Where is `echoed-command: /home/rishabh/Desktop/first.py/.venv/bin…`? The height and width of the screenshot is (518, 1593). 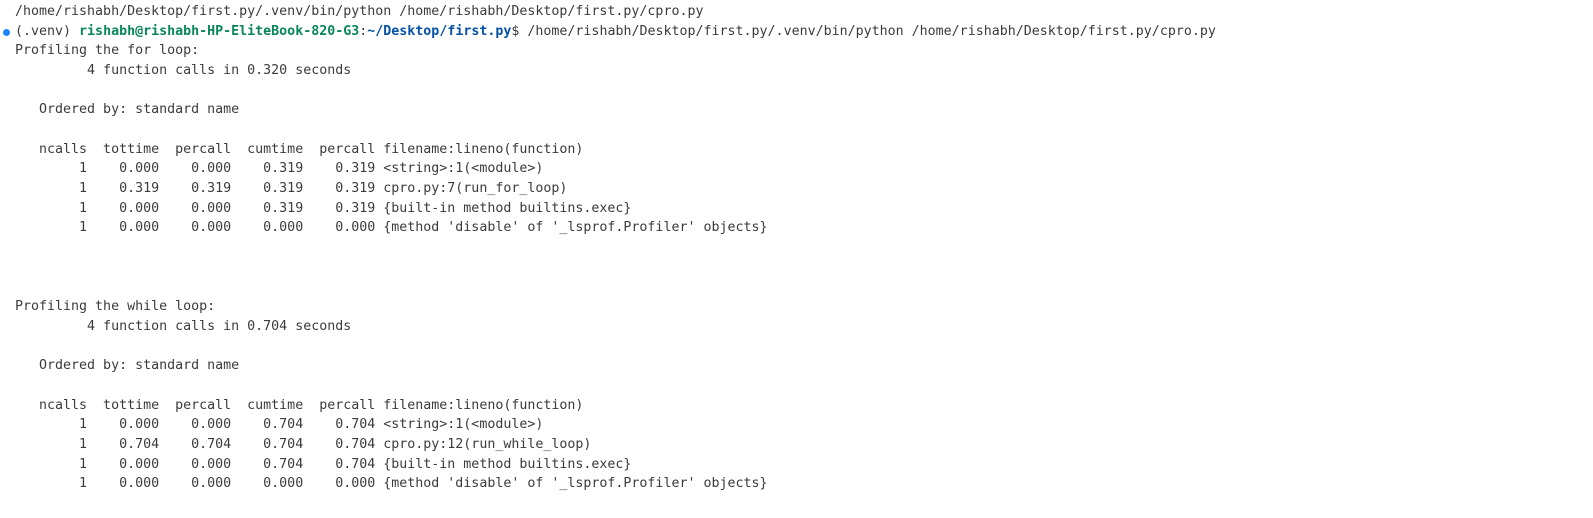 echoed-command: /home/rishabh/Desktop/first.py/.venv/bin… is located at coordinates (359, 11).